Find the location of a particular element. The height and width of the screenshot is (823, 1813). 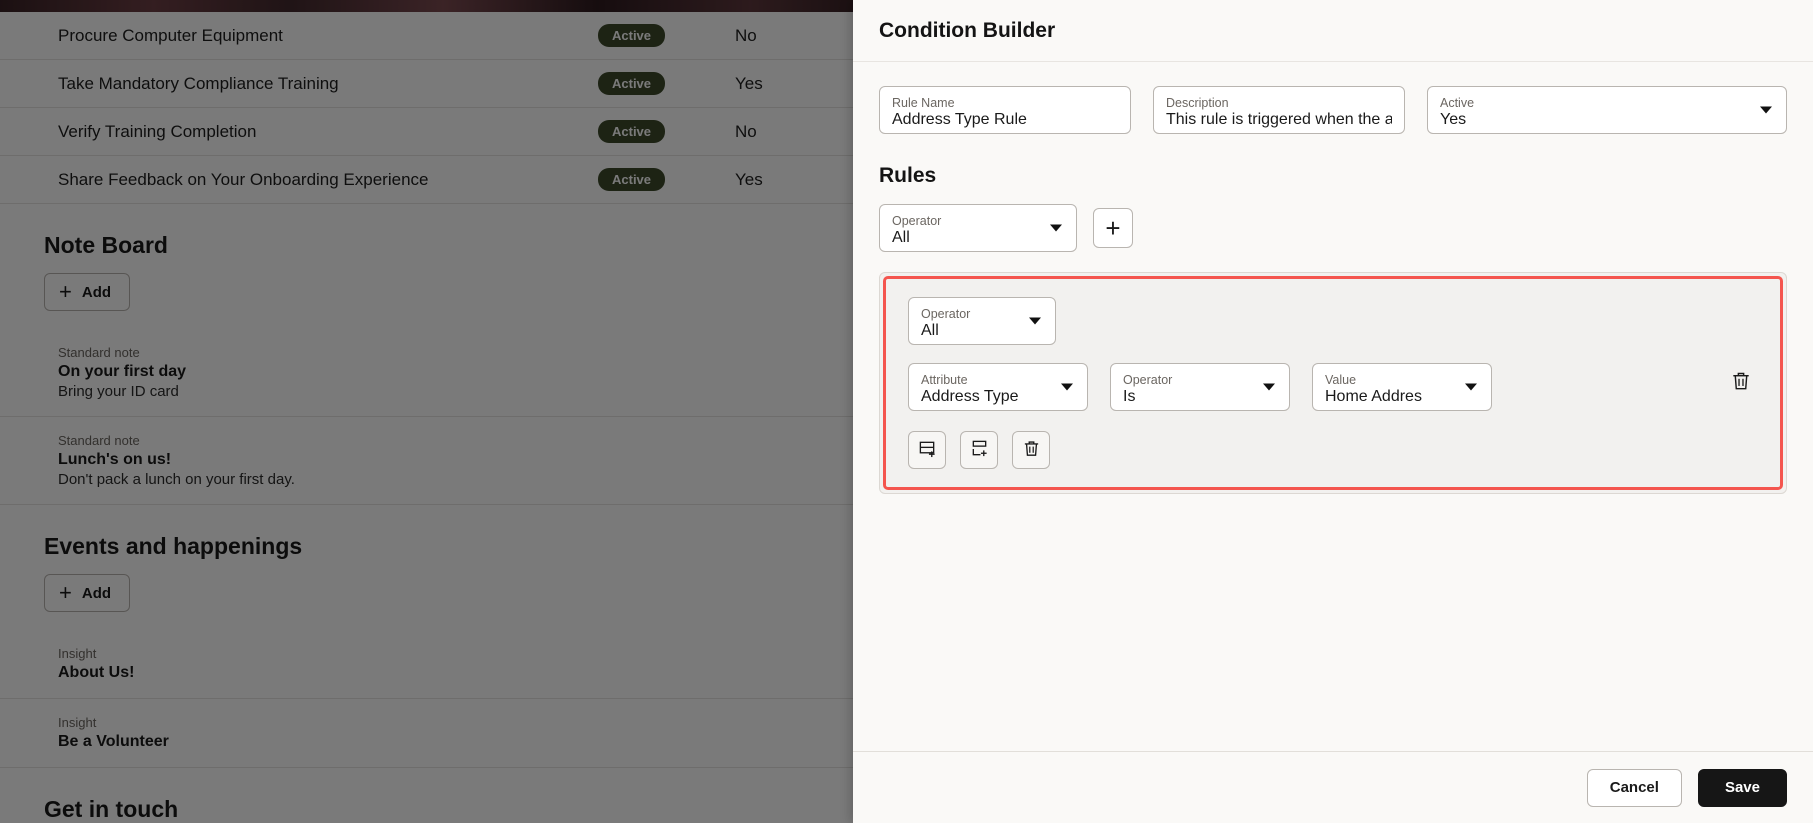

top-operator-select: Operator All is located at coordinates (978, 228).